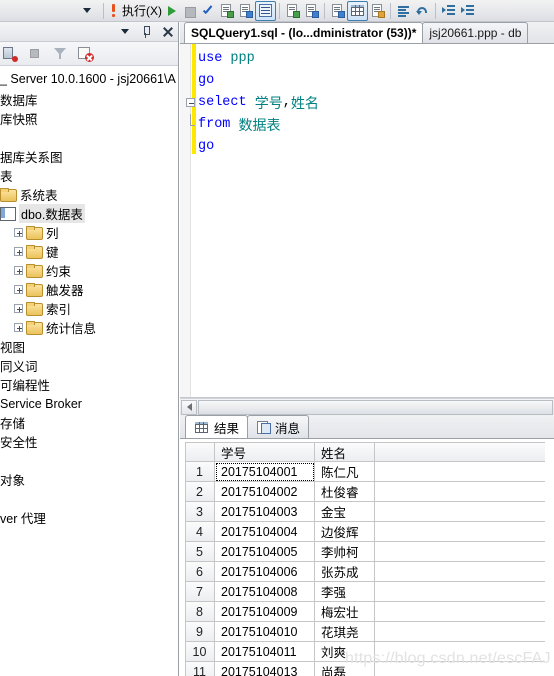 This screenshot has width=554, height=676. What do you see at coordinates (265, 632) in the screenshot?
I see `cell-student-id: 20175104010` at bounding box center [265, 632].